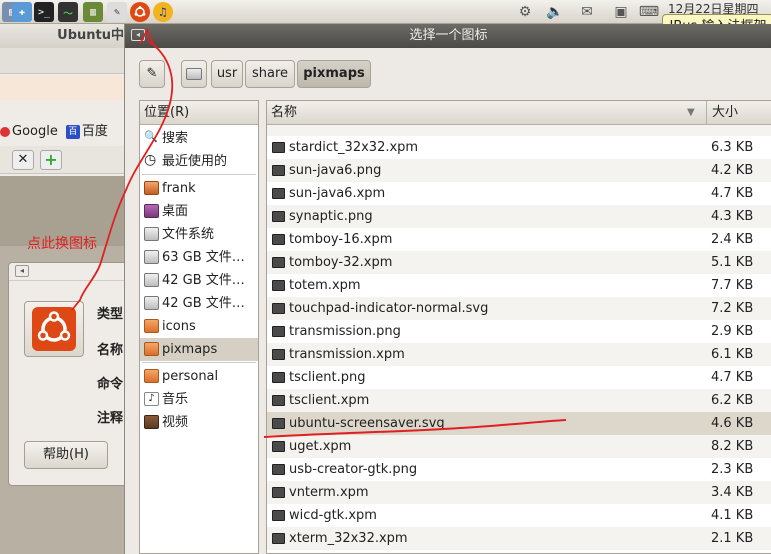 The image size is (771, 554). What do you see at coordinates (587, 12) in the screenshot?
I see `mail-icon: ✉` at bounding box center [587, 12].